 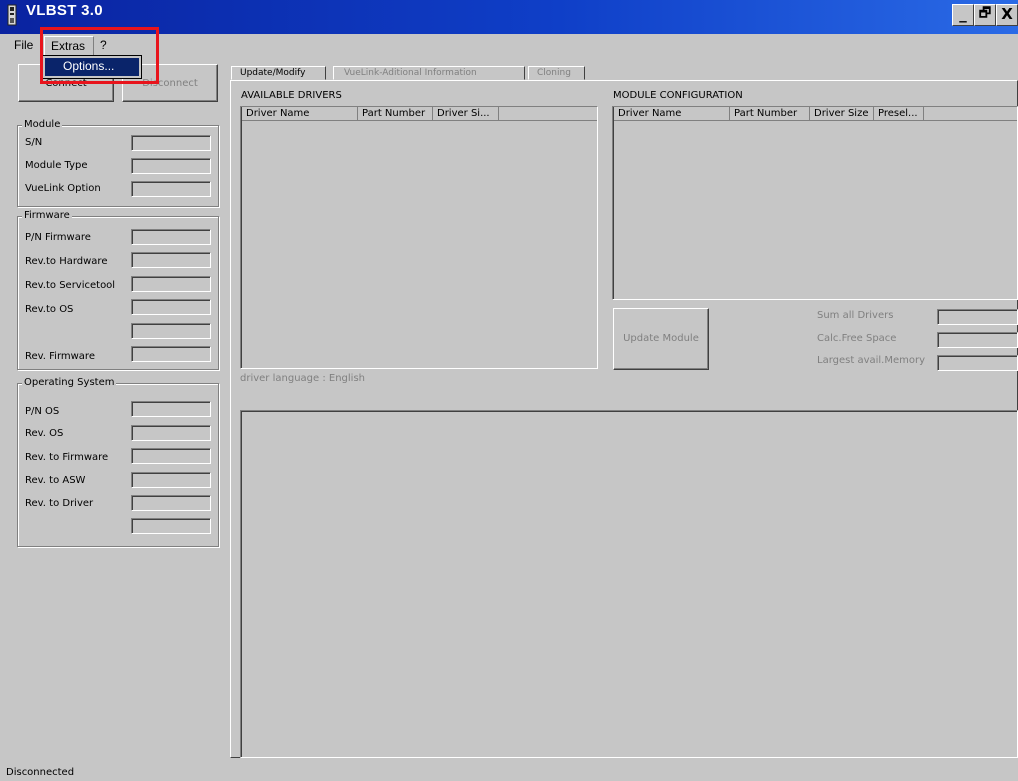 What do you see at coordinates (171, 526) in the screenshot?
I see `os-extra-field` at bounding box center [171, 526].